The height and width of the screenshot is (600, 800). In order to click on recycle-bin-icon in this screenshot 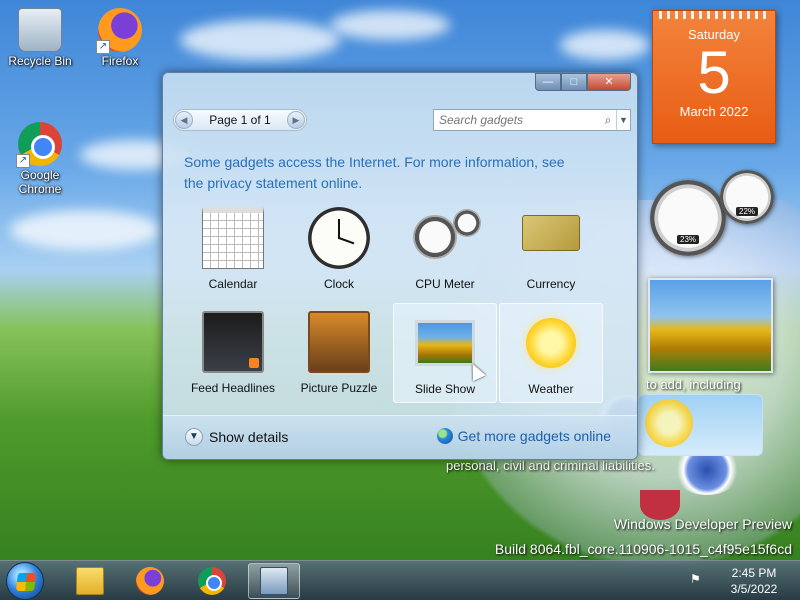, I will do `click(40, 30)`.